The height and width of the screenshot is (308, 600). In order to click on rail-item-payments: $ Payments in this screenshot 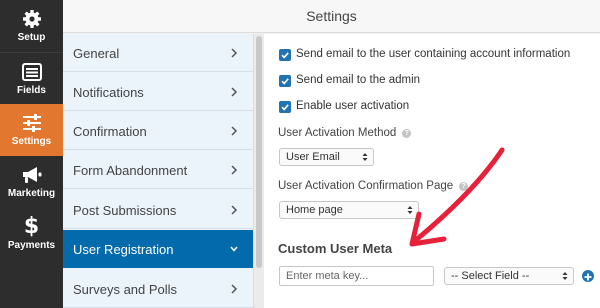, I will do `click(31, 234)`.